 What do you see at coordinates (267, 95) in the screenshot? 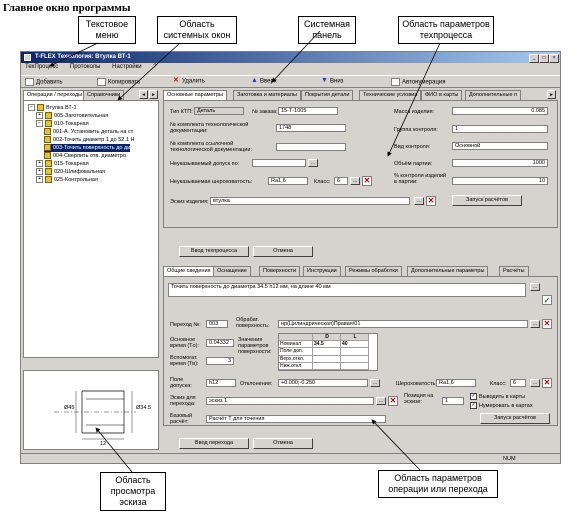
I see `tab-blanks: Заготовка и материалы` at bounding box center [267, 95].